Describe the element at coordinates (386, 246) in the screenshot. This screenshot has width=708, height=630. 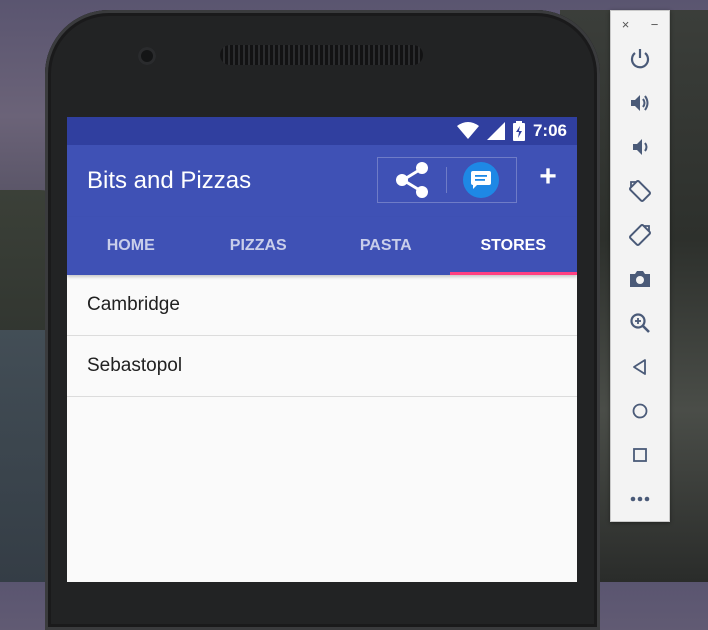
I see `tab-pasta: PASTA` at that location.